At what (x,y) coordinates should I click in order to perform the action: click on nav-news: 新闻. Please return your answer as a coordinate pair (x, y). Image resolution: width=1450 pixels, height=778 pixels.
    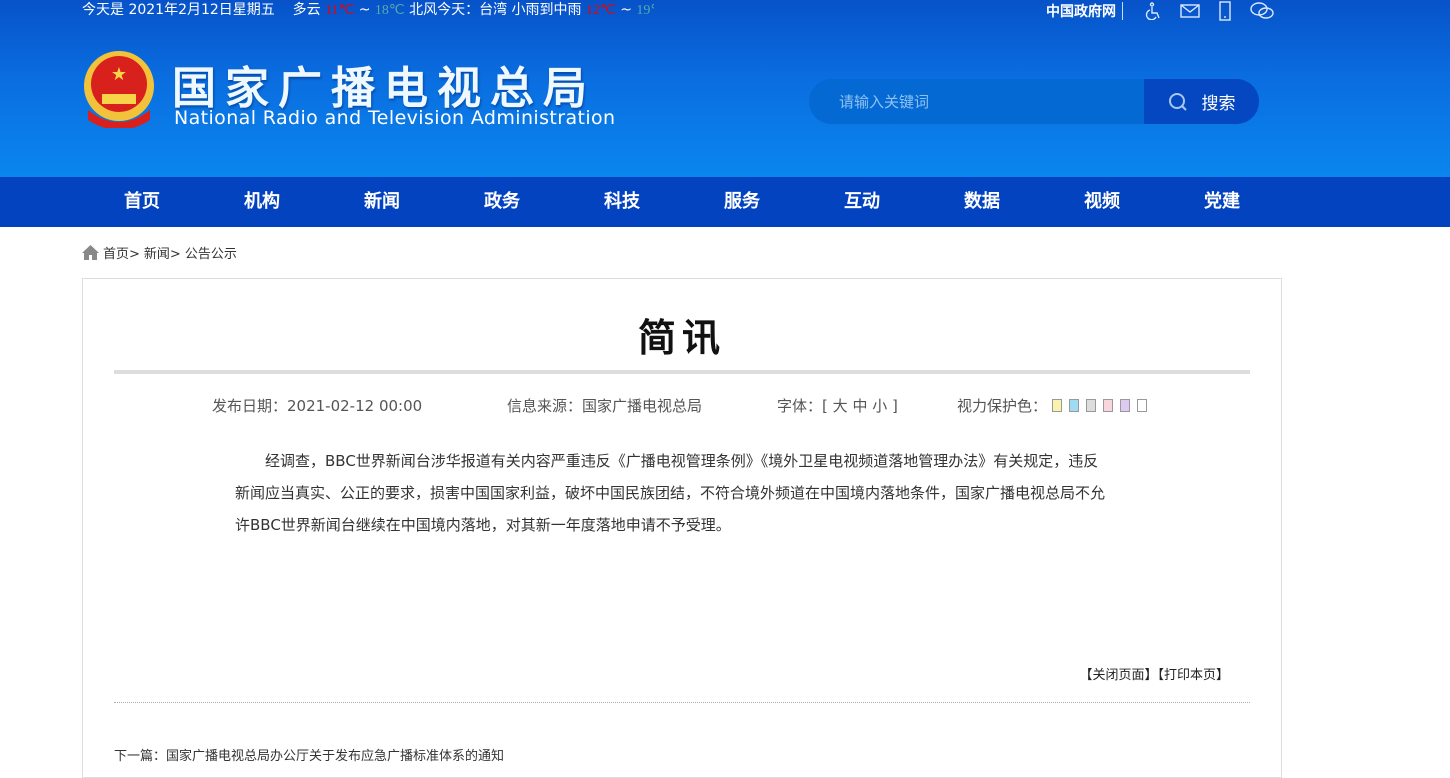
    Looking at the image, I should click on (382, 202).